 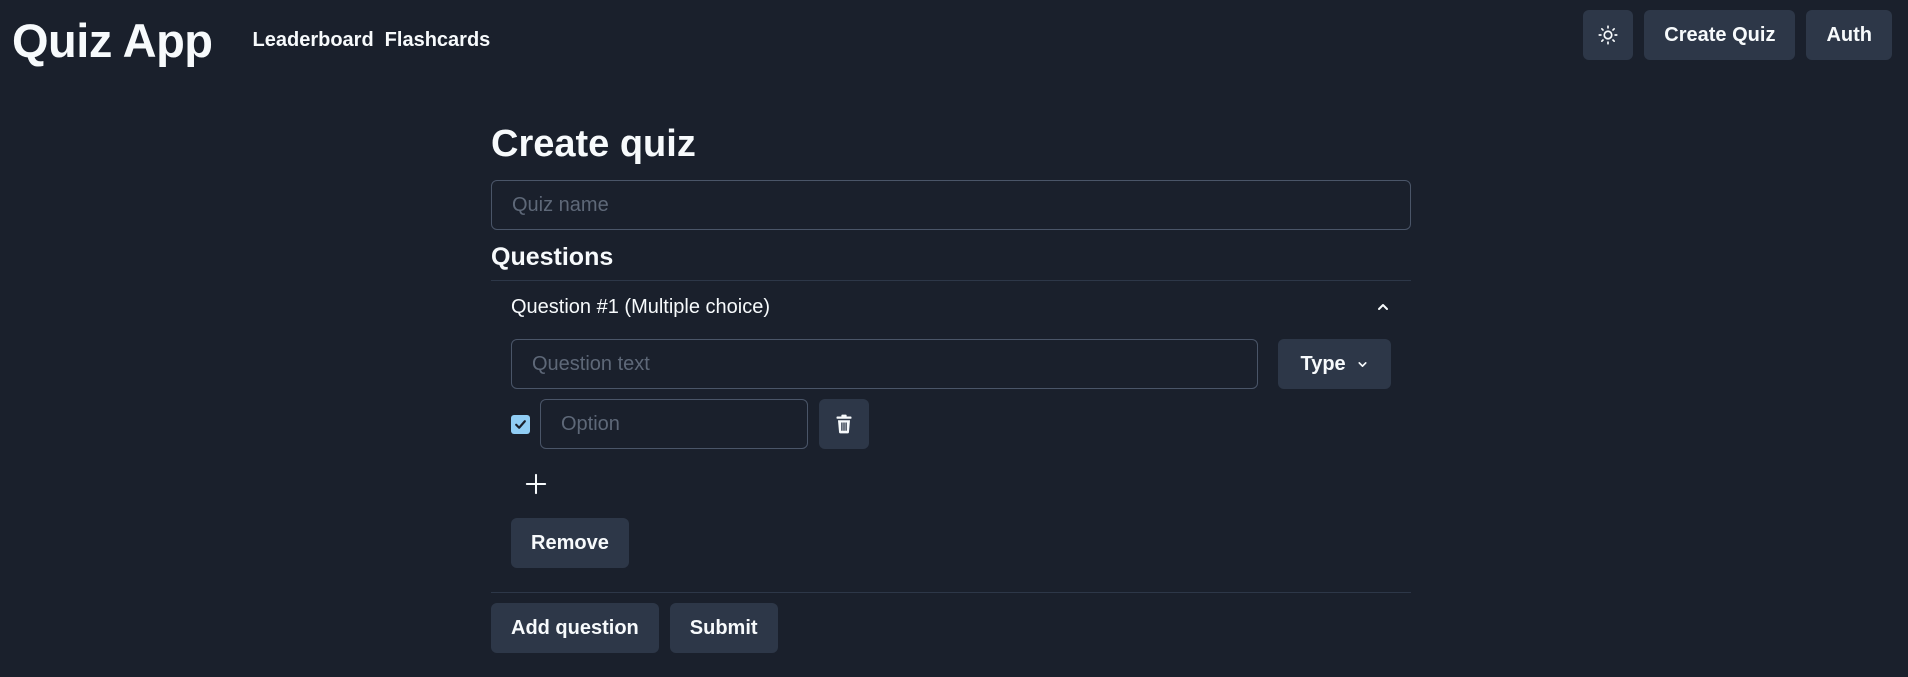 What do you see at coordinates (593, 144) in the screenshot?
I see `page-title: Create quiz` at bounding box center [593, 144].